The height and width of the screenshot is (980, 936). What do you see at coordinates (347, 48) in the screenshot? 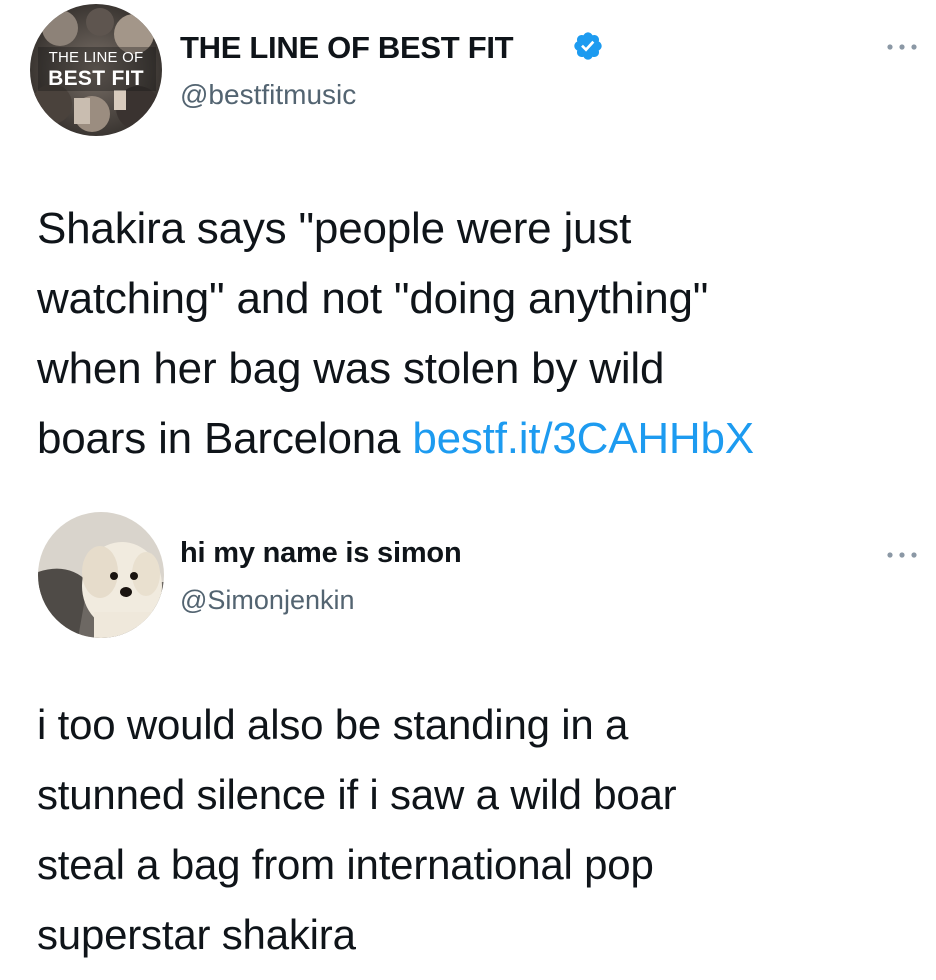
I see `author-name: THE LINE OF BEST FIT` at bounding box center [347, 48].